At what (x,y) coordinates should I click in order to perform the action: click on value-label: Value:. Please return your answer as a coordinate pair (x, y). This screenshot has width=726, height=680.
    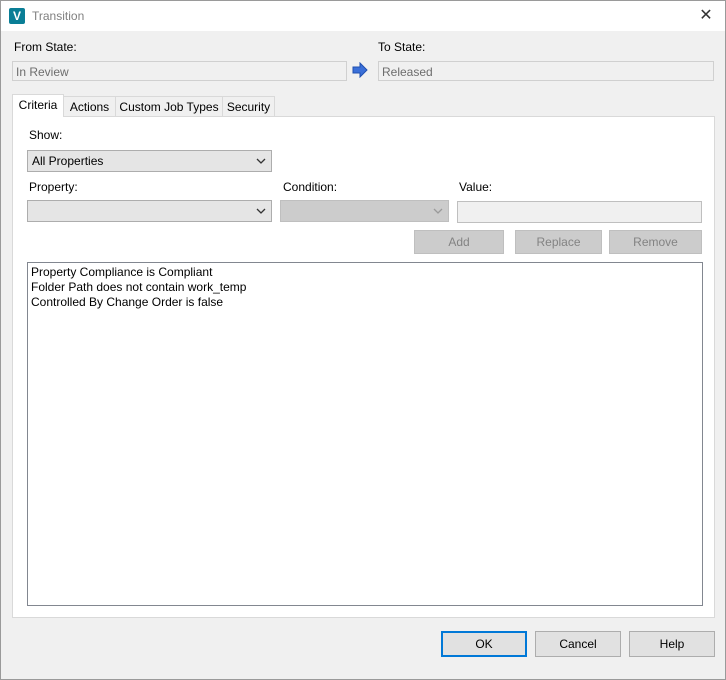
    Looking at the image, I should click on (476, 187).